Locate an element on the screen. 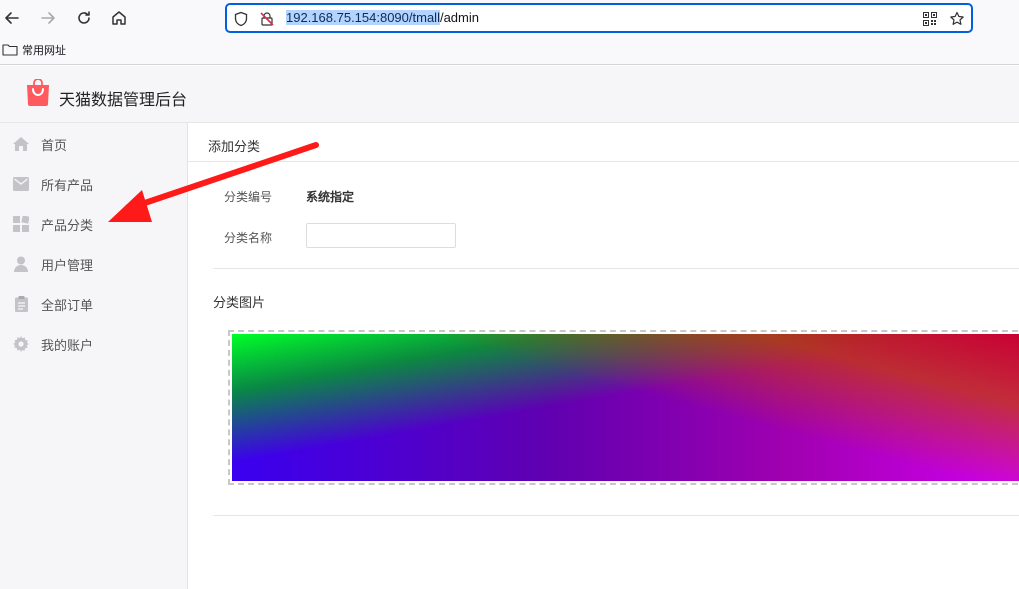 Image resolution: width=1019 pixels, height=589 pixels. url-selected-part: 192.168.75.154:8090/tmall is located at coordinates (363, 17).